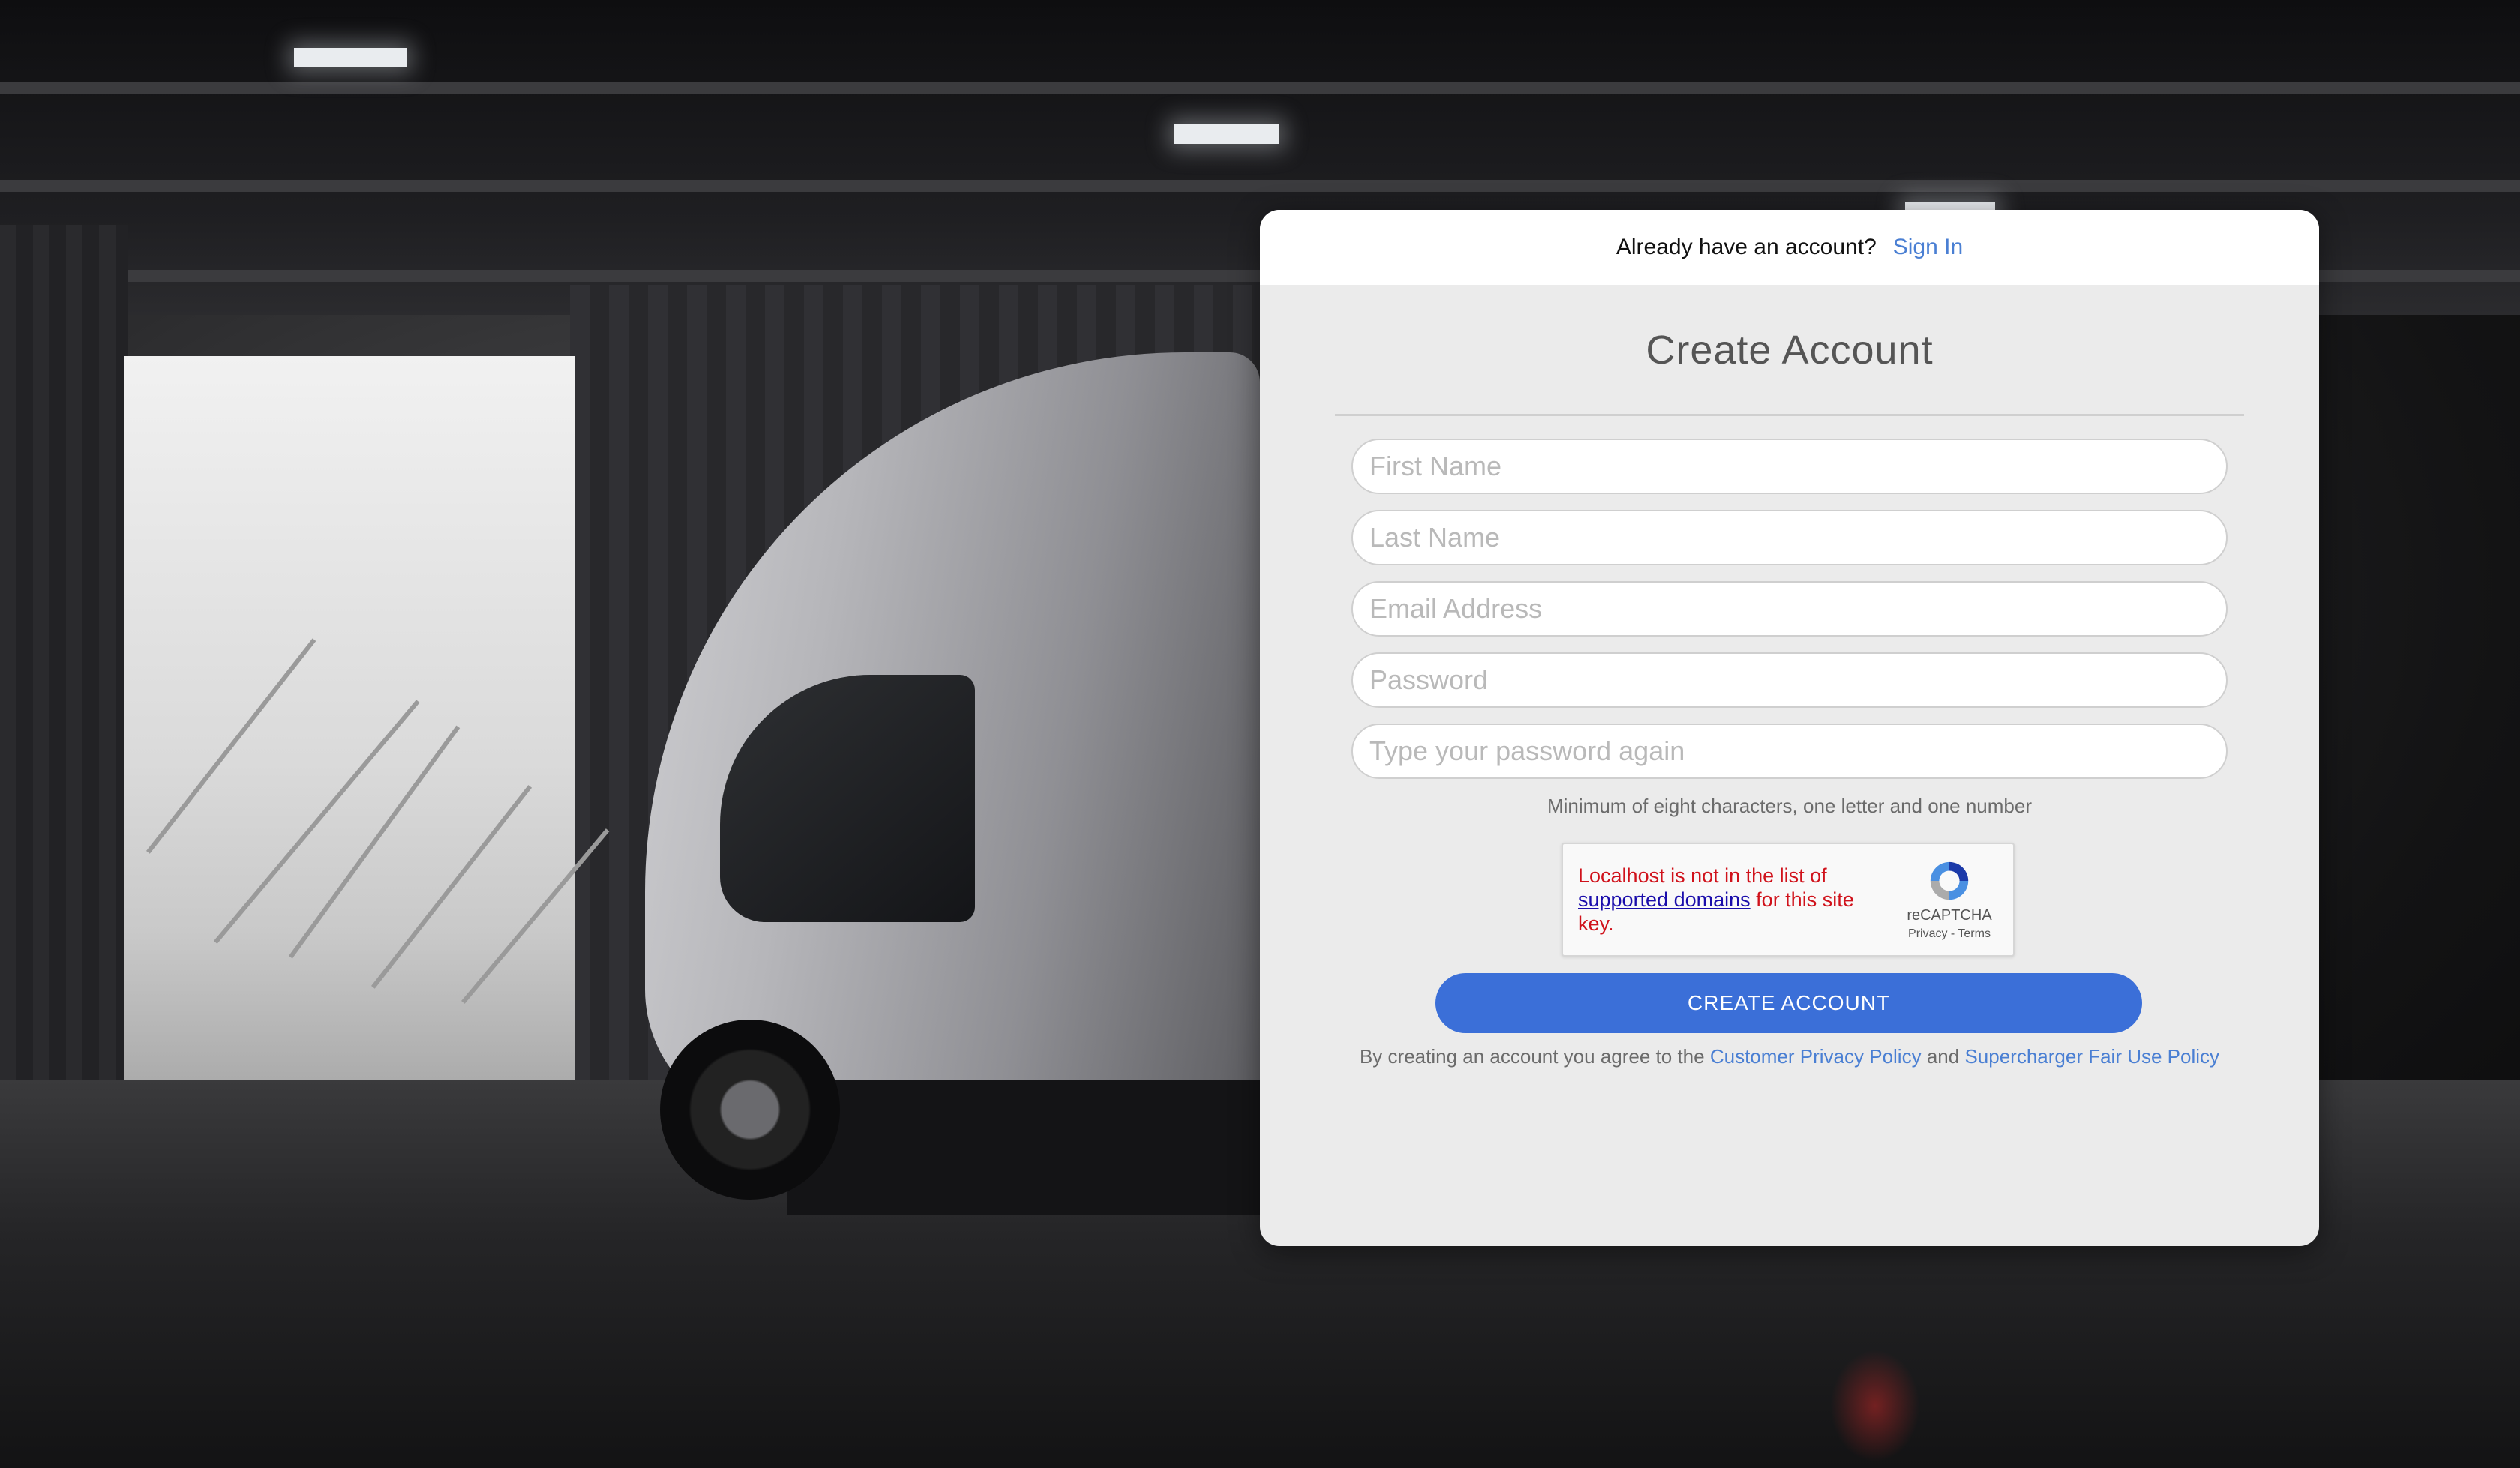 This screenshot has width=2520, height=1468. Describe the element at coordinates (2091, 1056) in the screenshot. I see `fair-use-policy-link: Supercharger Fair Use Policy` at that location.